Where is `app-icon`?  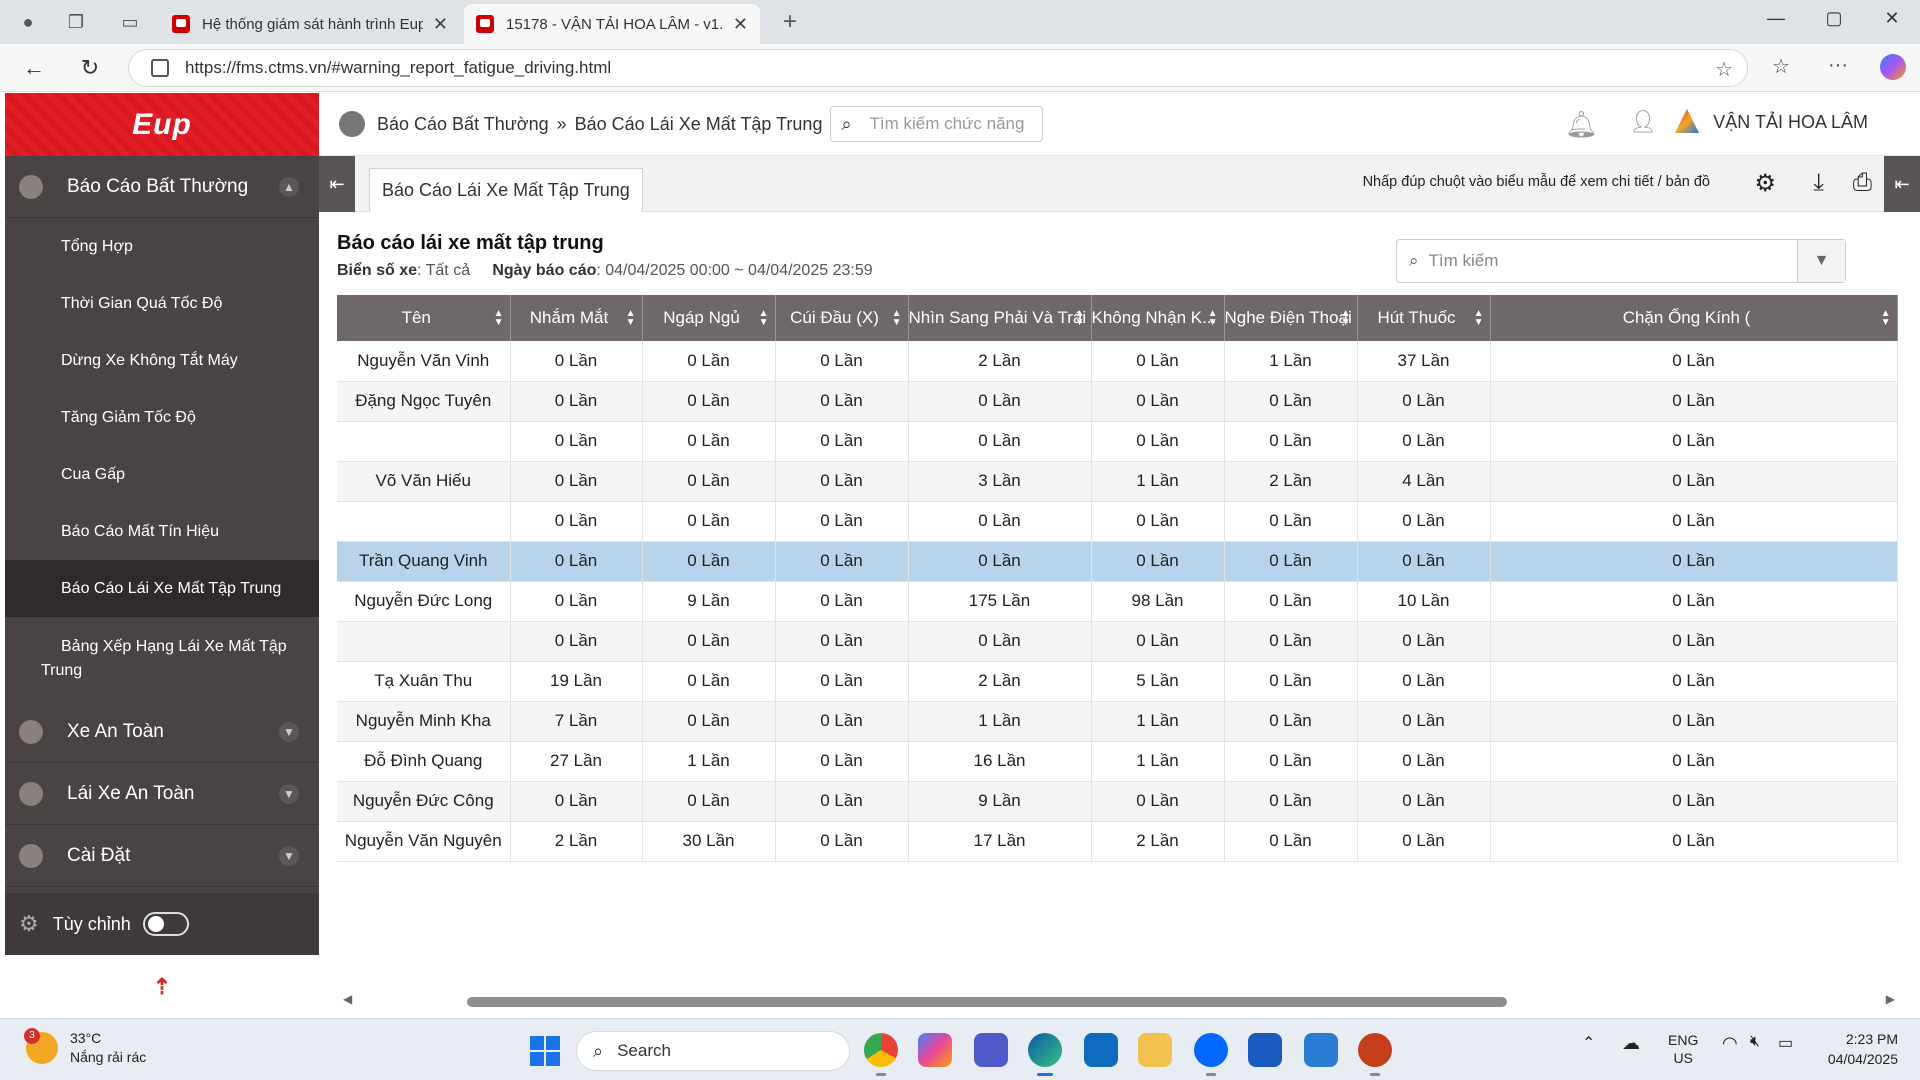
app-icon is located at coordinates (1321, 1050).